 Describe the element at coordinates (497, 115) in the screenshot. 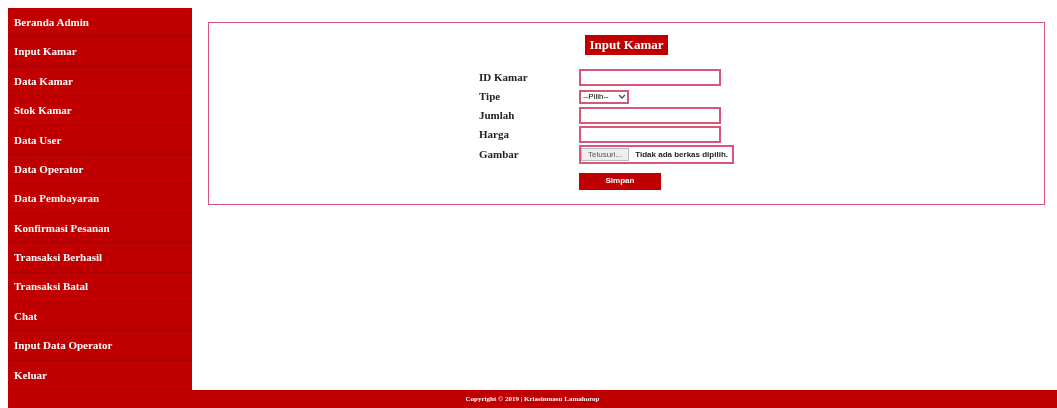

I see `field-label: Jumlah` at that location.